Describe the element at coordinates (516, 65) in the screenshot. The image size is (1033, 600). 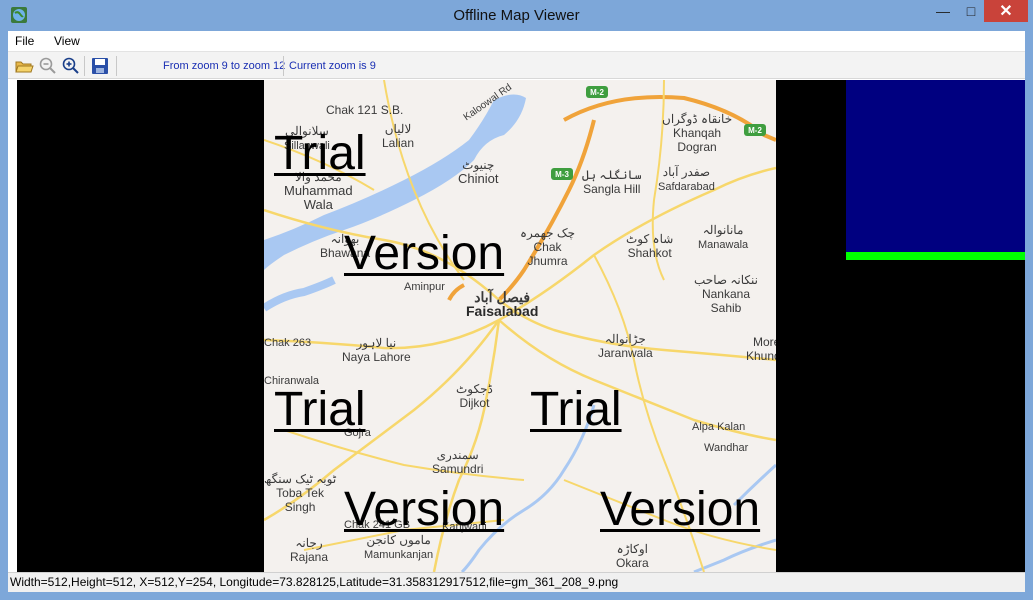
I see `toolbar: From zoom 9 to zoom 12 Current zoom is 9` at that location.